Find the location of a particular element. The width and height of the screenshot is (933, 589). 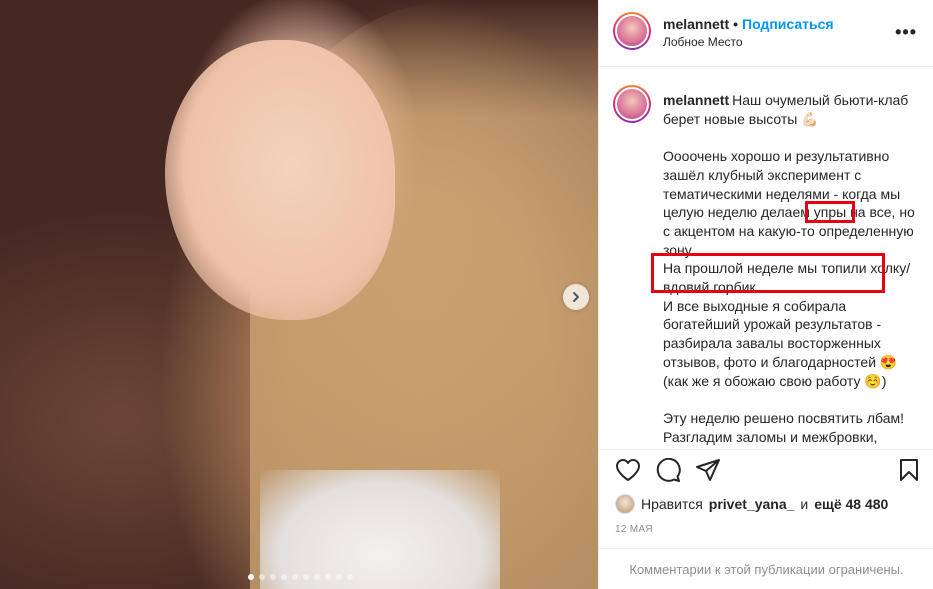

avatar is located at coordinates (632, 31).